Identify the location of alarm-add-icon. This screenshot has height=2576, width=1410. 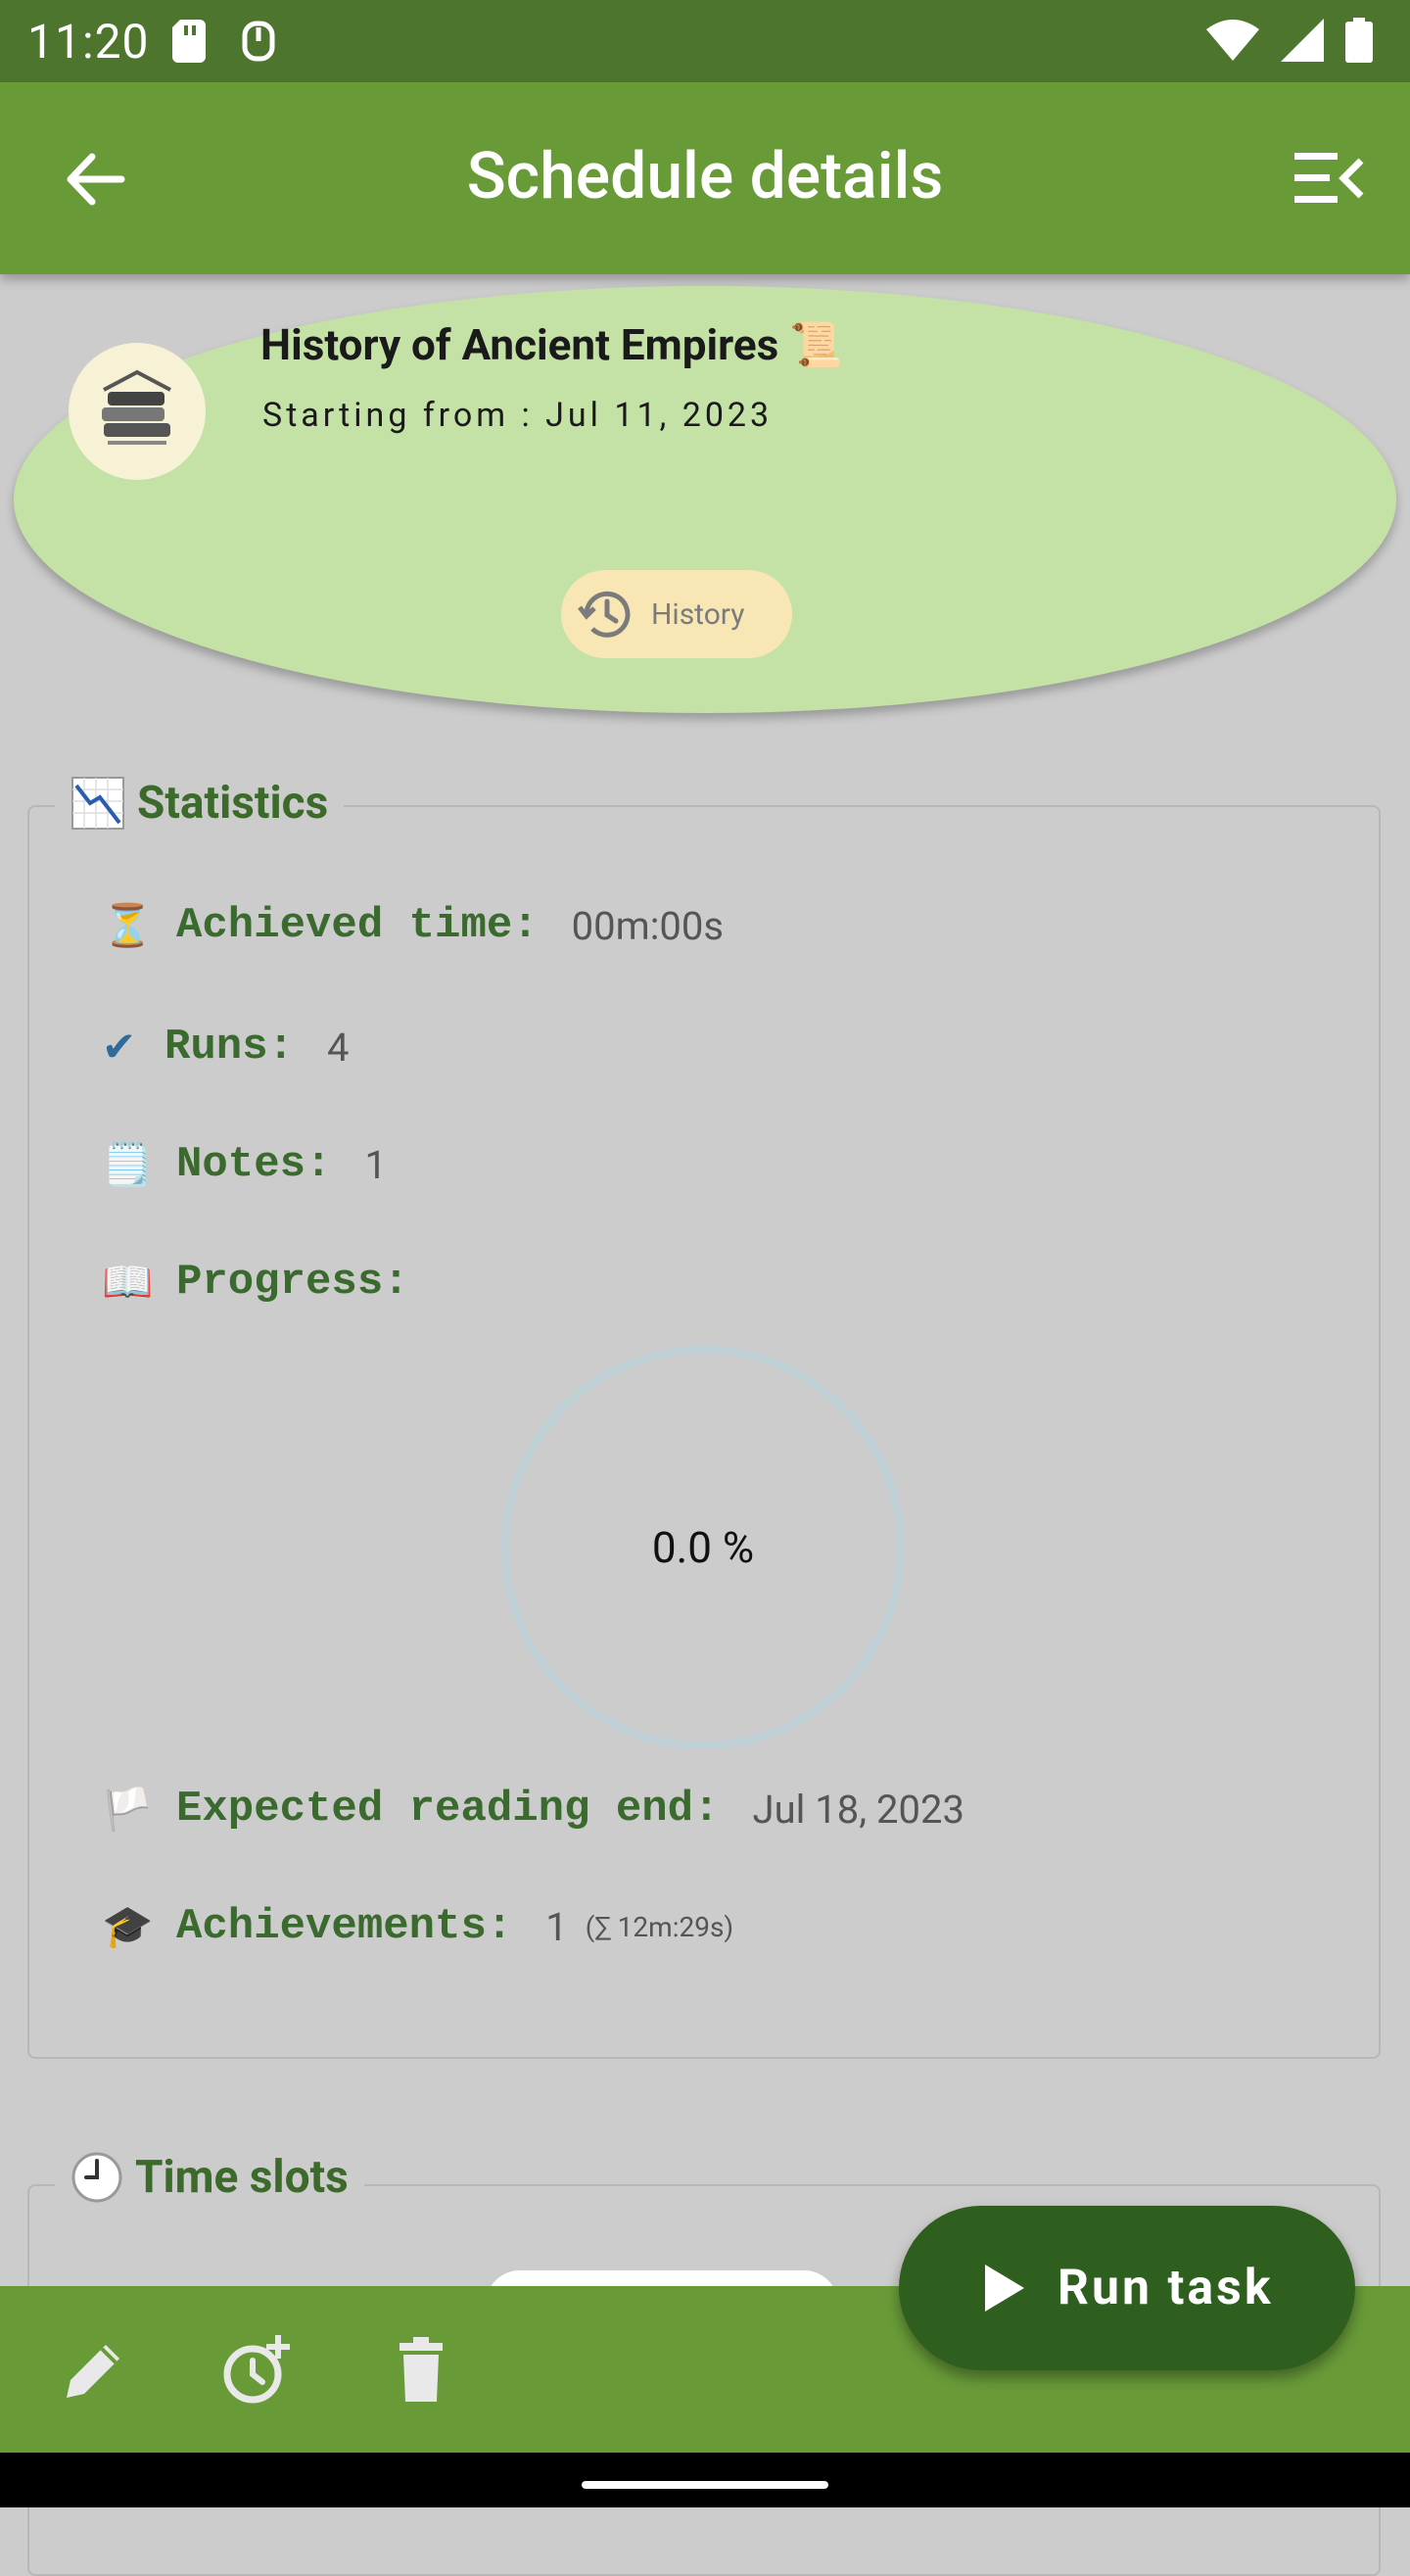
(256, 2369).